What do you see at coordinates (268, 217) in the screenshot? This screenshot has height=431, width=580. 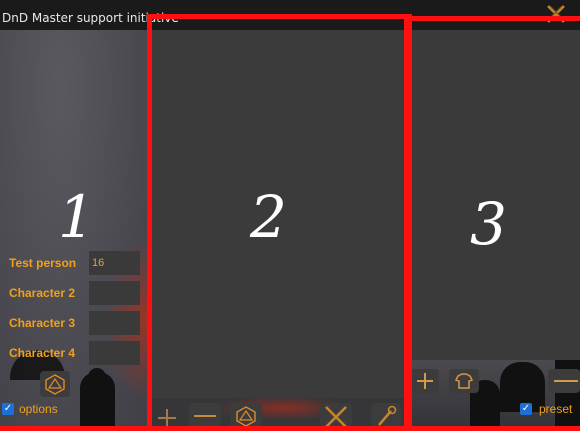 I see `panel-number: 2` at bounding box center [268, 217].